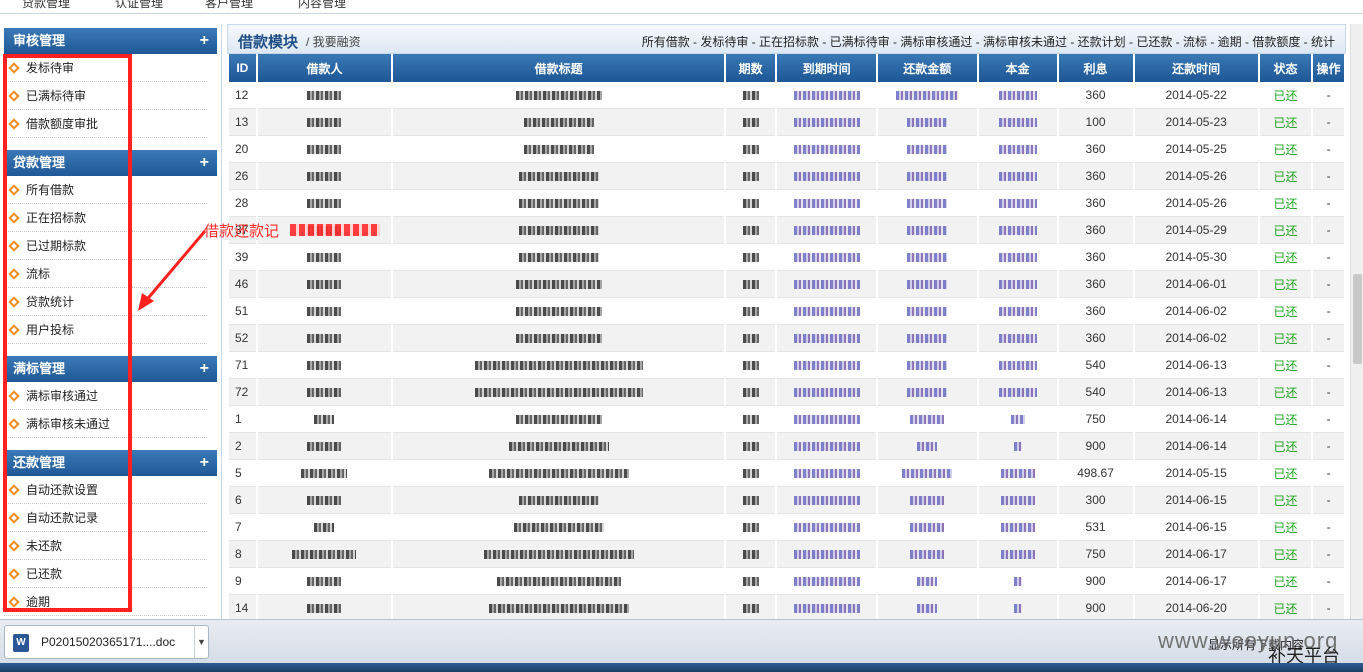  I want to click on sidebar-group-header: 满标管理 +, so click(110, 369).